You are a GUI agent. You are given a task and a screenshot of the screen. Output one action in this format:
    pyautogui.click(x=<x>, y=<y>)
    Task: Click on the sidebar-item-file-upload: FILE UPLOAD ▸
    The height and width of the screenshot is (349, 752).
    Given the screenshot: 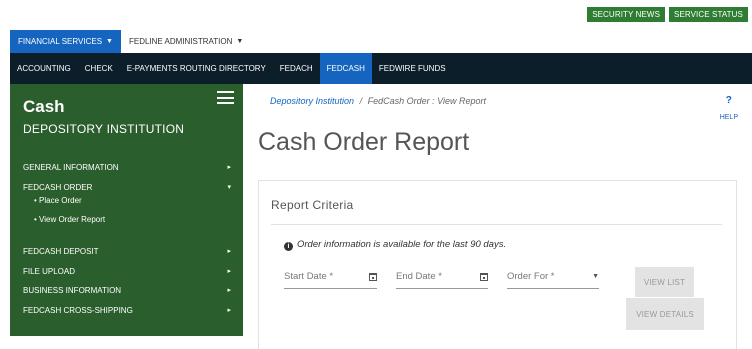 What is the action you would take?
    pyautogui.click(x=127, y=271)
    